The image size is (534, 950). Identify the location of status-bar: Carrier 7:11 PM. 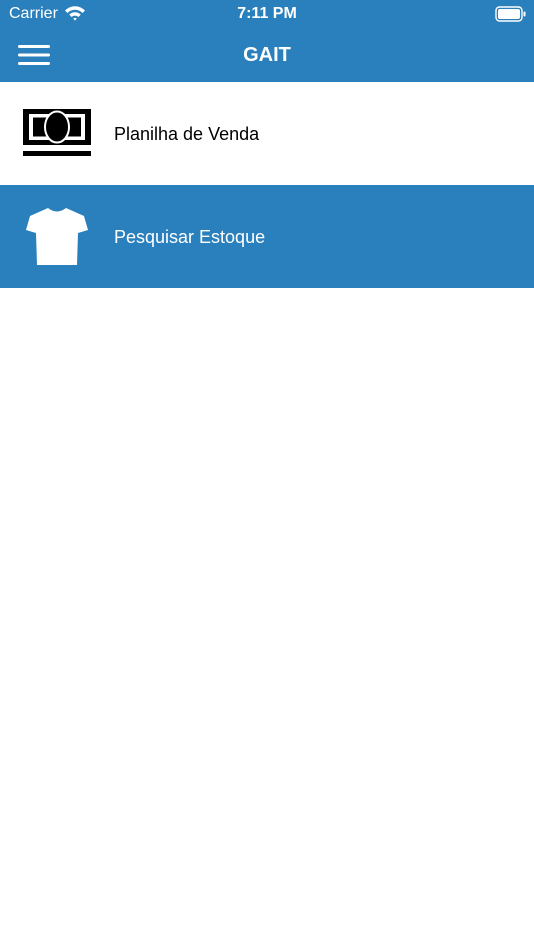
(267, 14).